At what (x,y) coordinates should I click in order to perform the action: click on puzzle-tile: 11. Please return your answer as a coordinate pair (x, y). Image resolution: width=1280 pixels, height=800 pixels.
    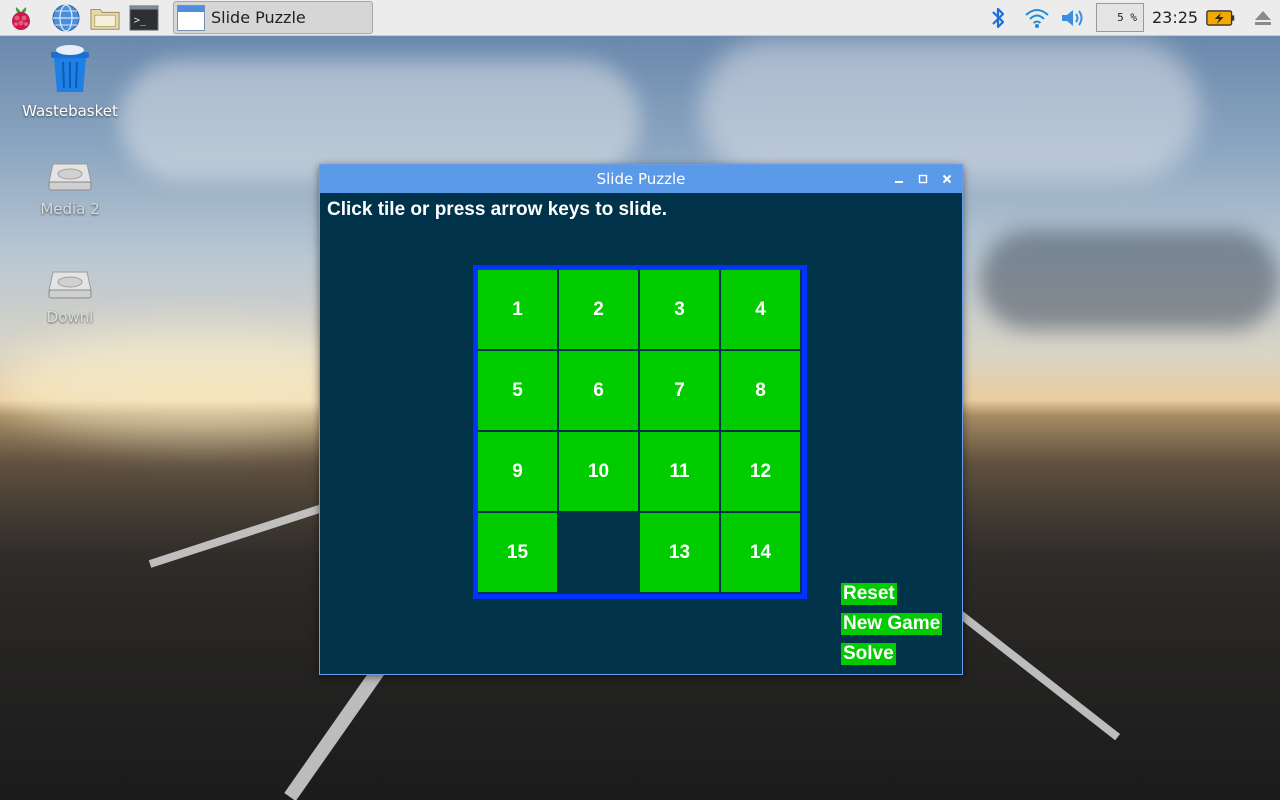
    Looking at the image, I should click on (680, 472).